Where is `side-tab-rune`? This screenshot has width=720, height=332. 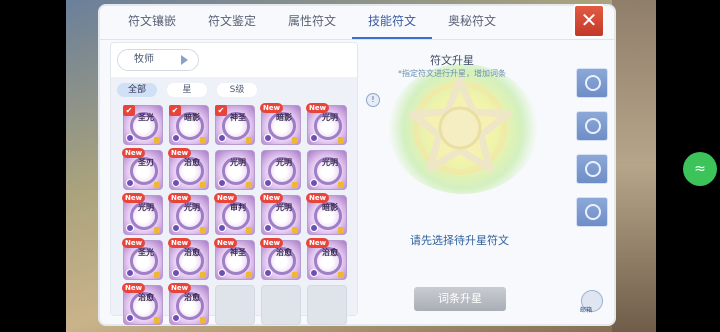
side-tab-rune is located at coordinates (592, 83).